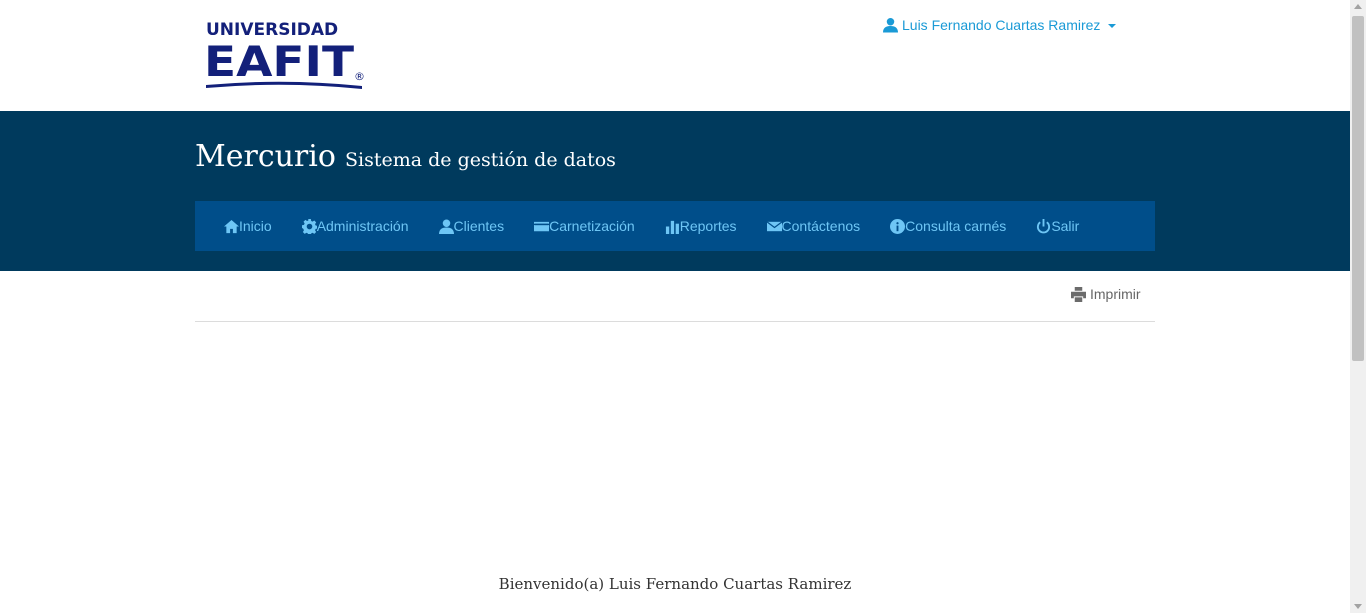 The width and height of the screenshot is (1366, 613). I want to click on power-icon, so click(1044, 225).